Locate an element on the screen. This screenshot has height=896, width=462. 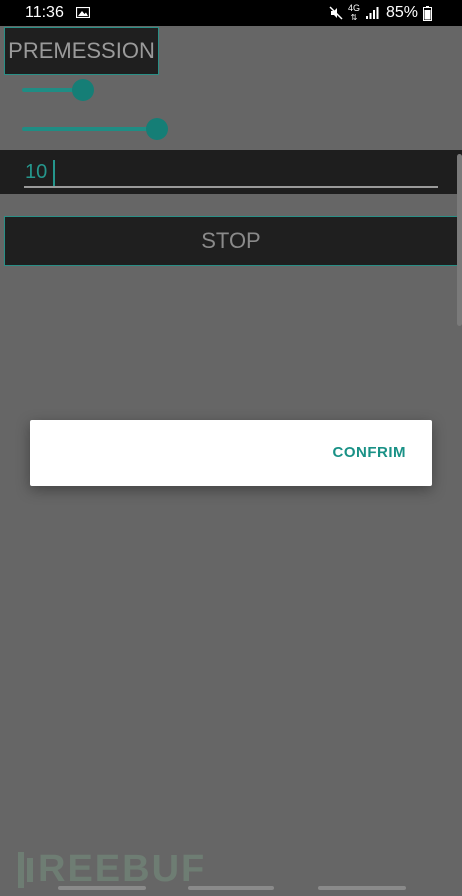
navigation-bar is located at coordinates (231, 888).